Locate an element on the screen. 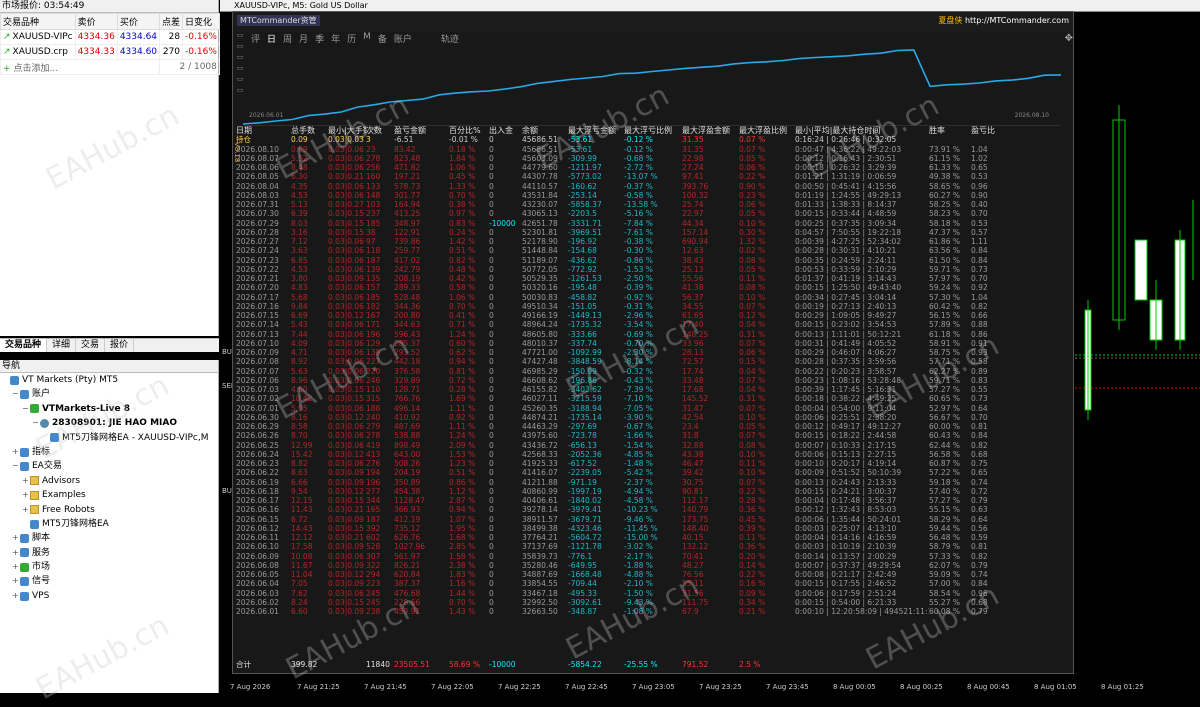 The height and width of the screenshot is (707, 1200). navigator-item: + VPS is located at coordinates (109, 596).